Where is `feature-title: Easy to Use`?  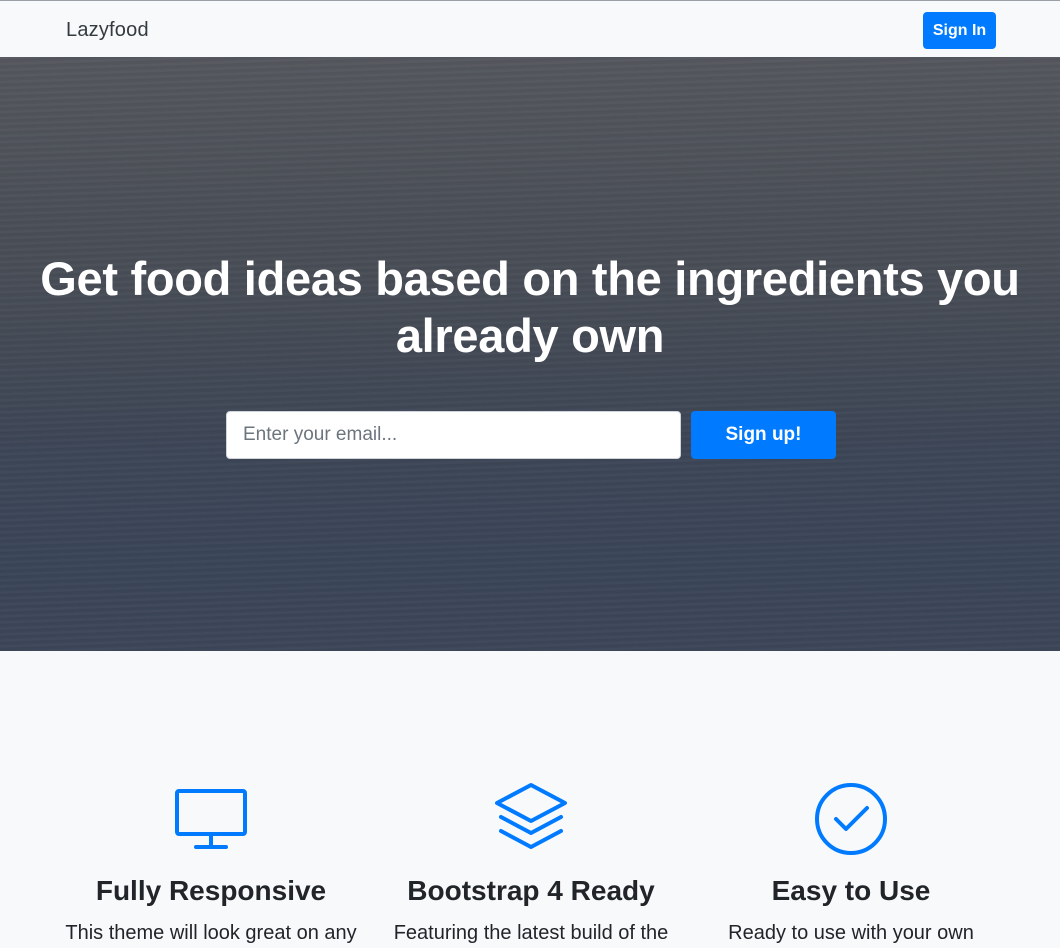 feature-title: Easy to Use is located at coordinates (851, 890).